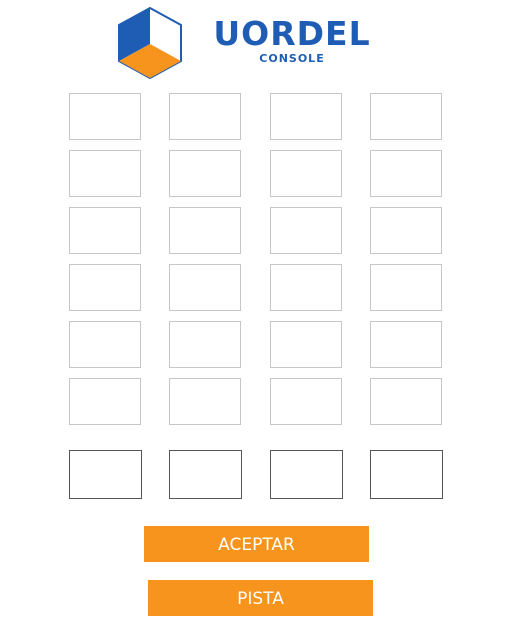 Image resolution: width=514 pixels, height=619 pixels. What do you see at coordinates (256, 474) in the screenshot?
I see `letter-input-row` at bounding box center [256, 474].